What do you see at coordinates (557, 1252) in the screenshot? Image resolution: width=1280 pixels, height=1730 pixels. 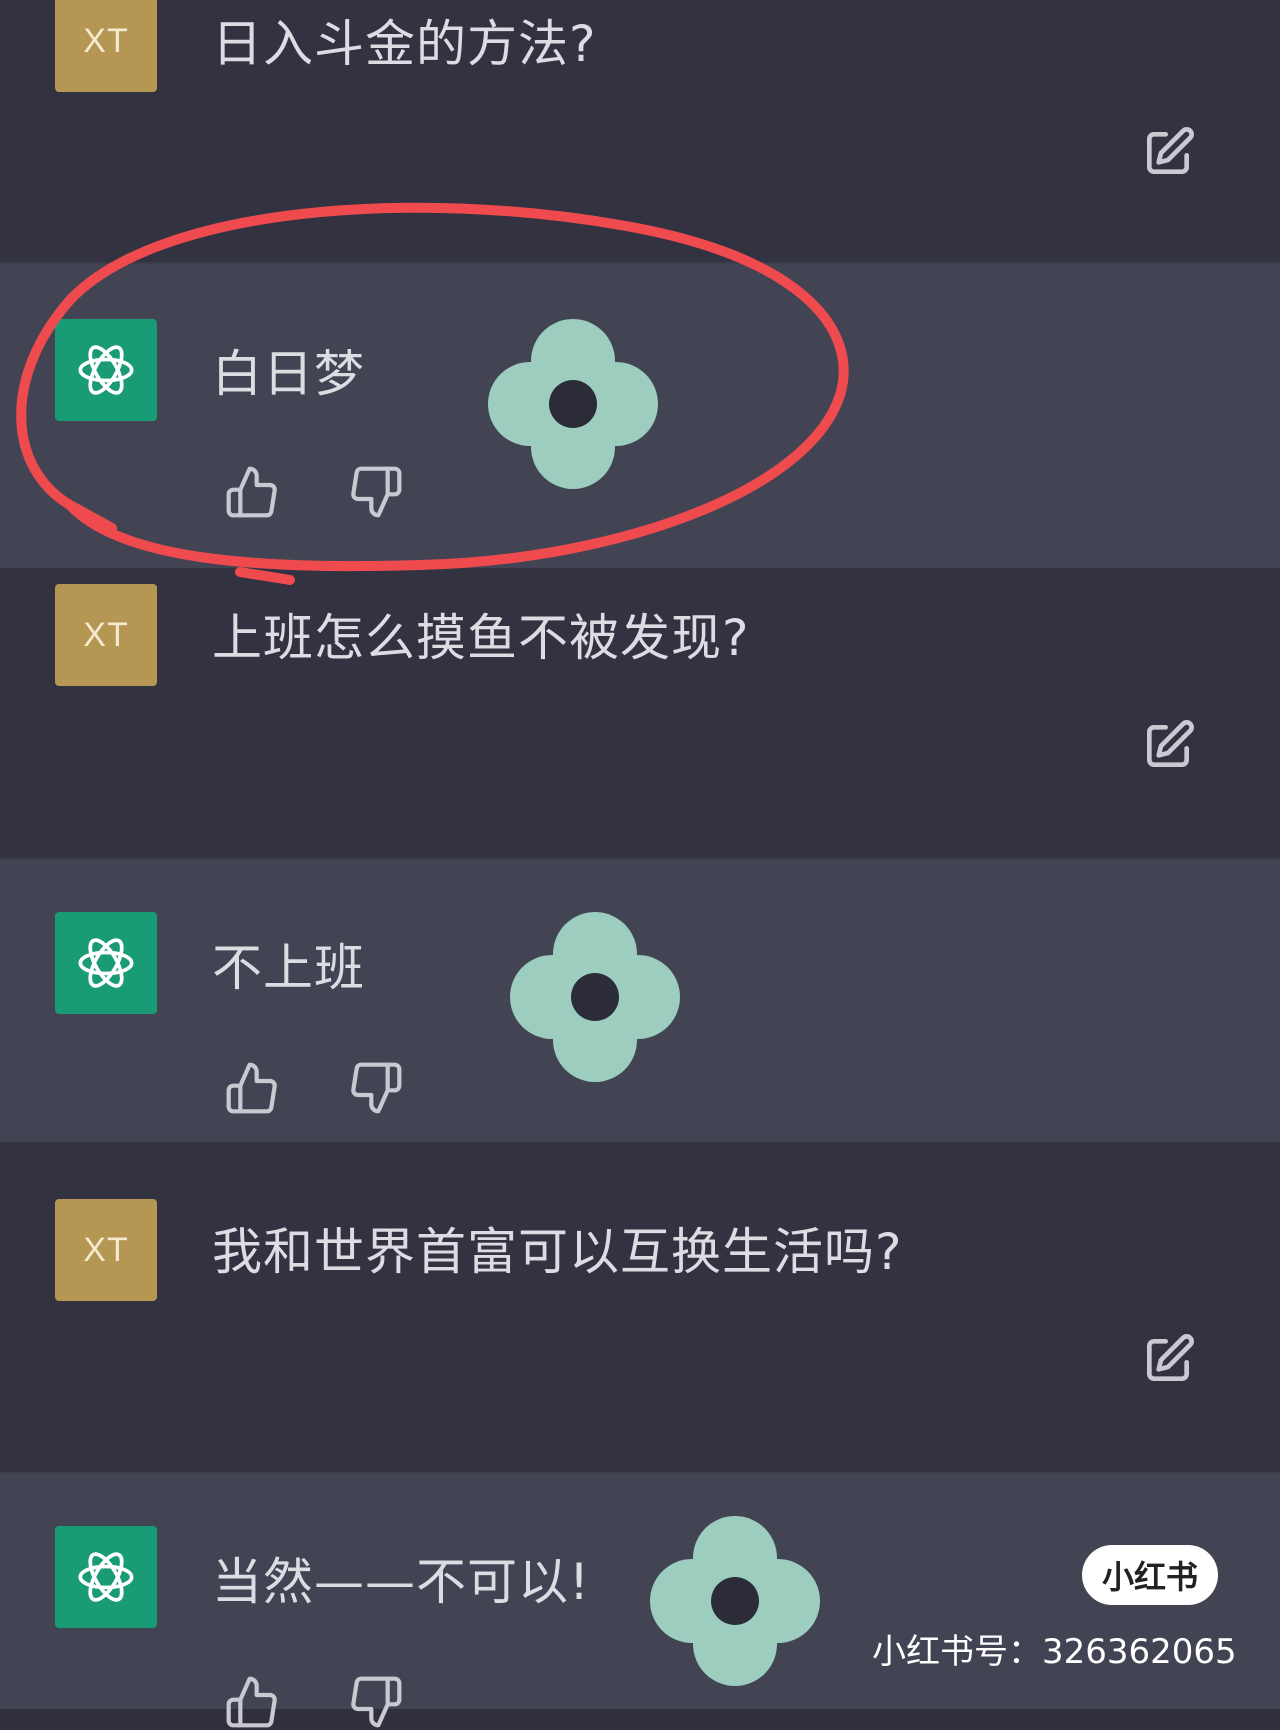 I see `user-message-text: 我和世界首富可以互换生活吗?` at bounding box center [557, 1252].